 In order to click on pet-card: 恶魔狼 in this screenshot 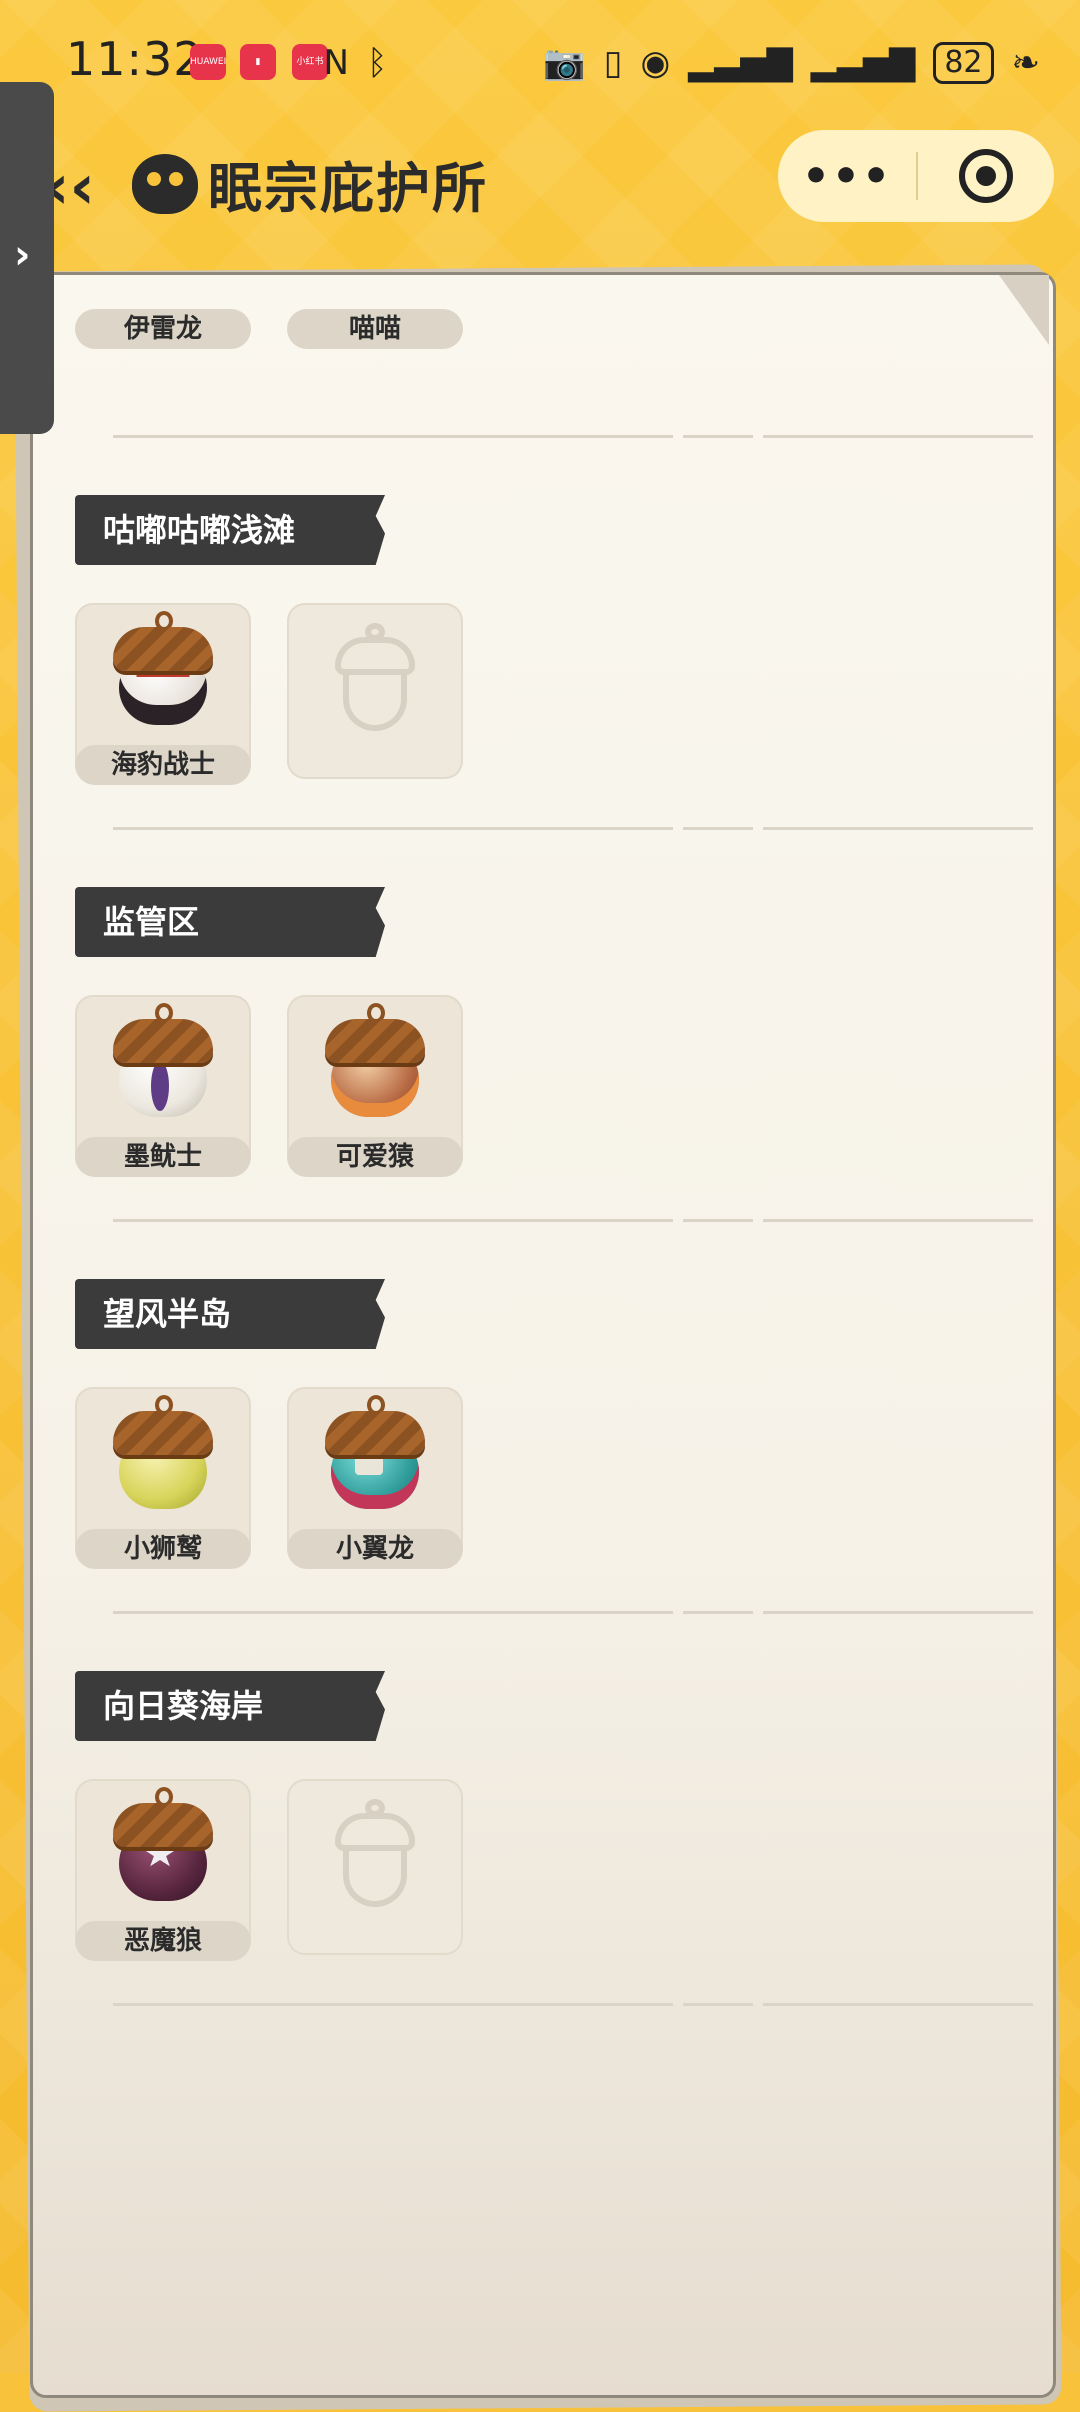, I will do `click(163, 1870)`.